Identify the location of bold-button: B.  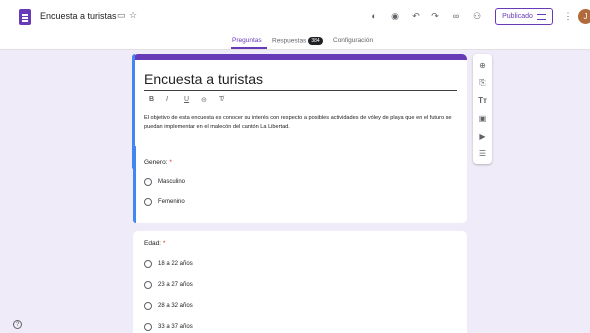
(151, 99).